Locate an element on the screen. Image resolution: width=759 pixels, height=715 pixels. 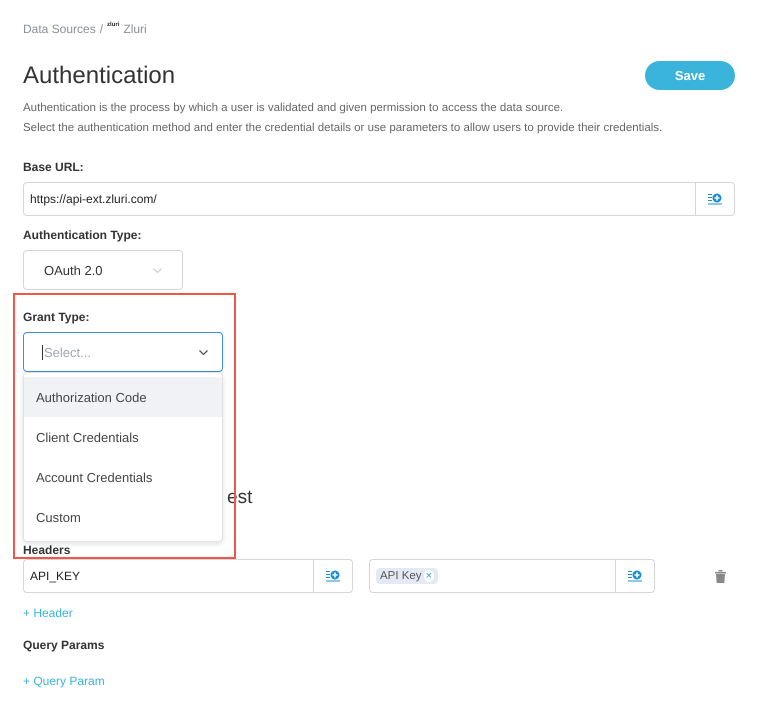
breadcrumb-current: Zluri is located at coordinates (135, 29).